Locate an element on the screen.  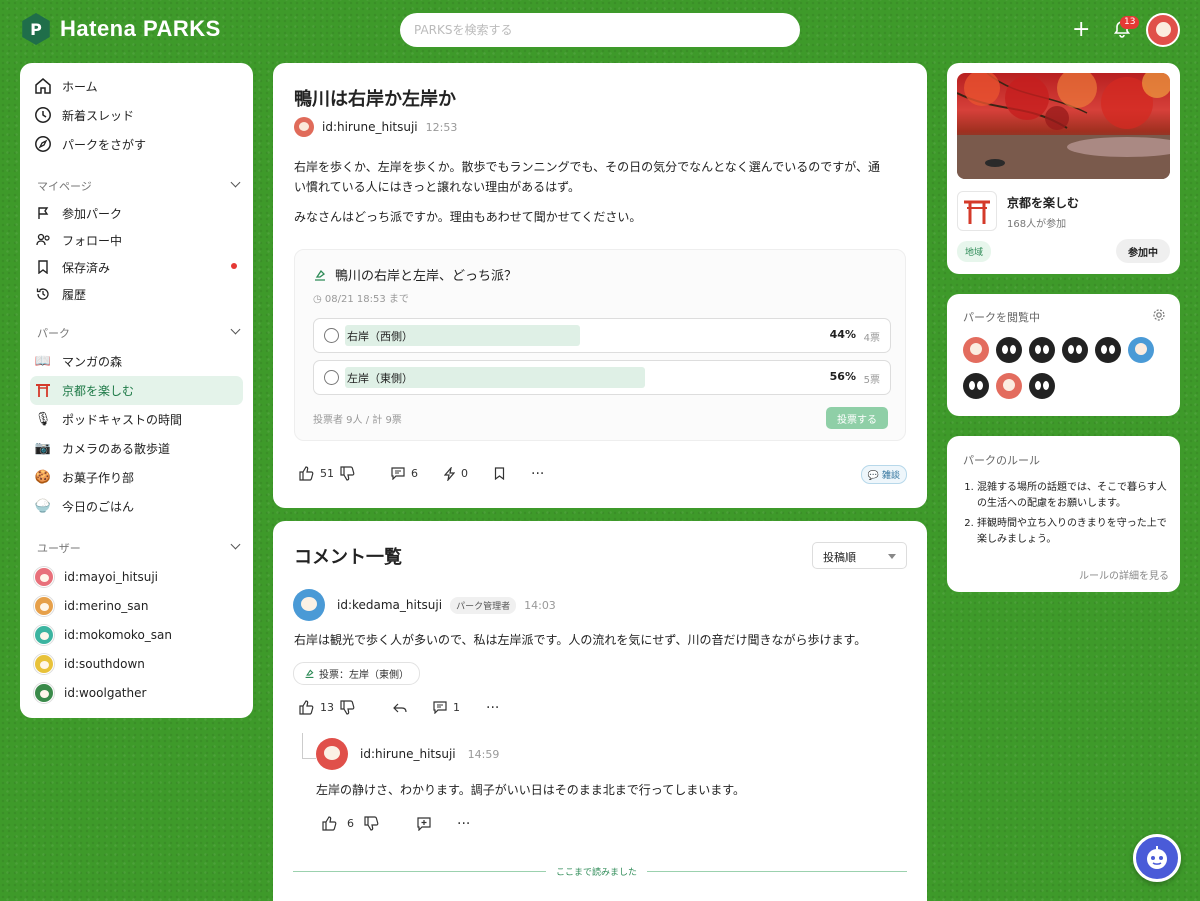
park-name: 京都を楽しむ is located at coordinates (1043, 202).